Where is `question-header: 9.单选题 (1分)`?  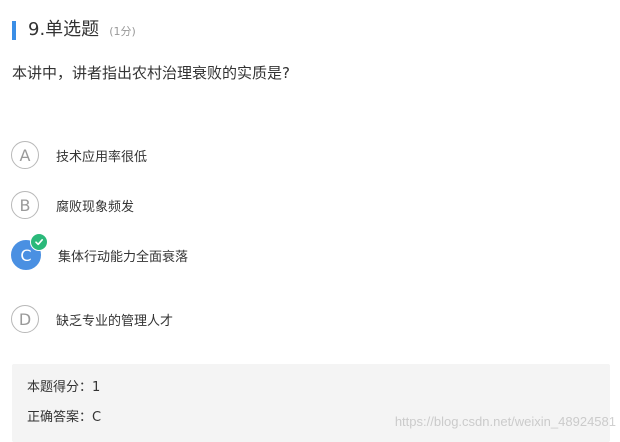 question-header: 9.单选题 (1分) is located at coordinates (74, 30).